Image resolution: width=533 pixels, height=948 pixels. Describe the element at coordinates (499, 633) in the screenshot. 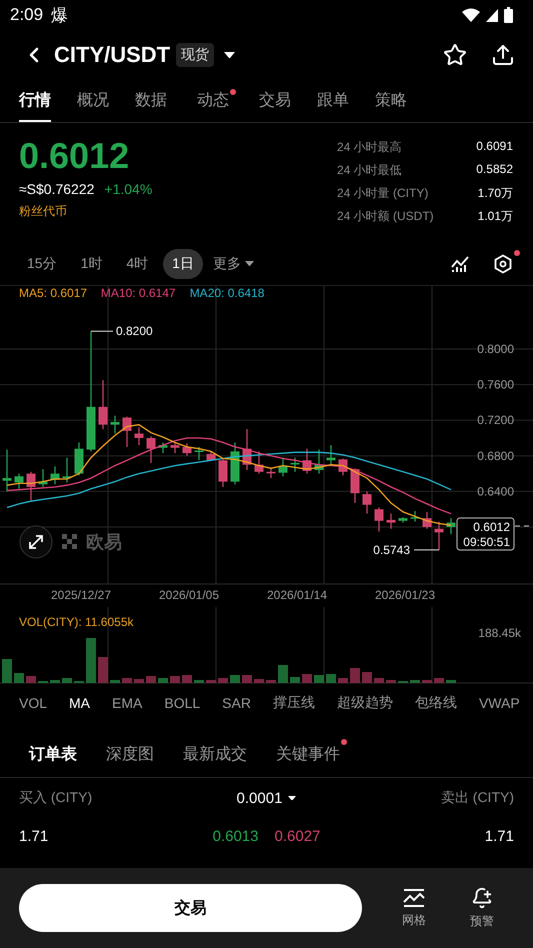

I see `axis-label: 188.45k` at that location.